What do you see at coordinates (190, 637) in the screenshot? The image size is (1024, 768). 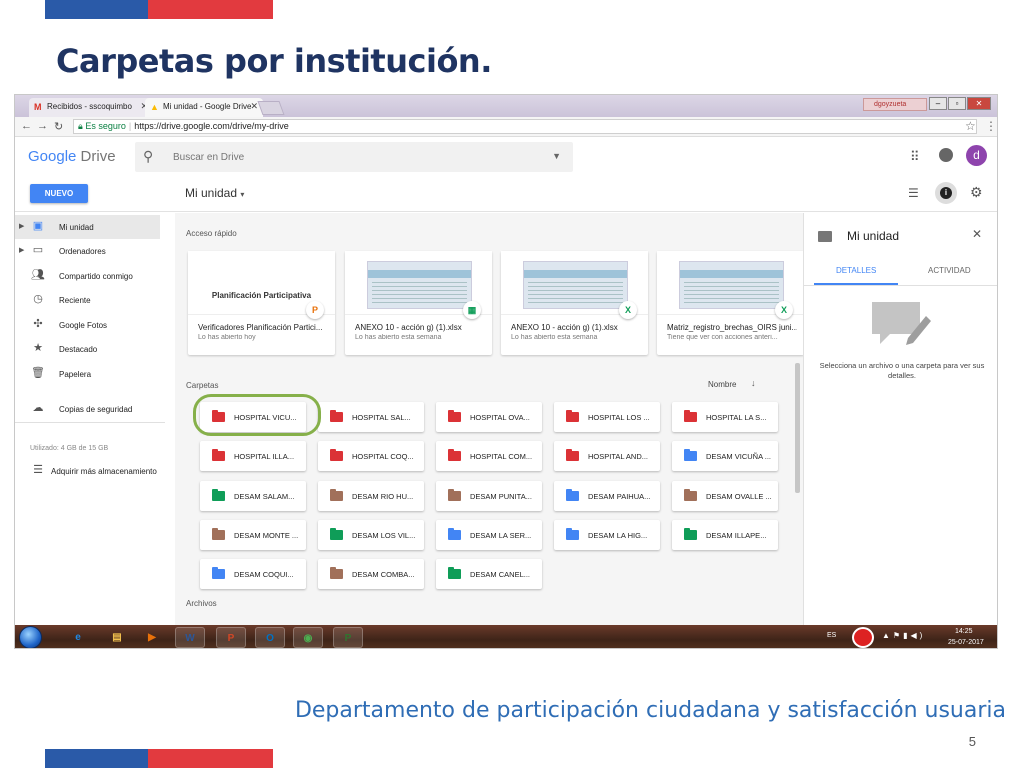 I see `word-icon: W` at bounding box center [190, 637].